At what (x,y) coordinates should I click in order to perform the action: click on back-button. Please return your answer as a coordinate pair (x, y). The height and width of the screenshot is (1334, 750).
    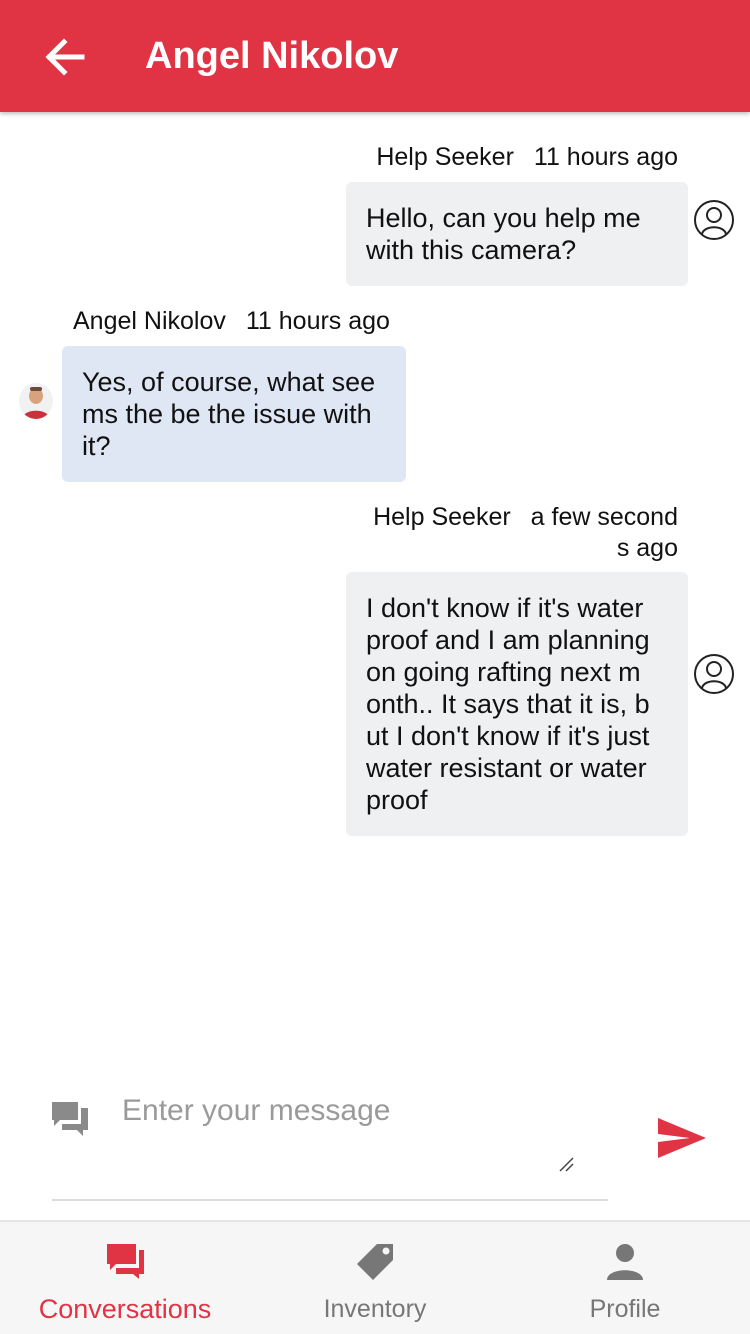
    Looking at the image, I should click on (65, 57).